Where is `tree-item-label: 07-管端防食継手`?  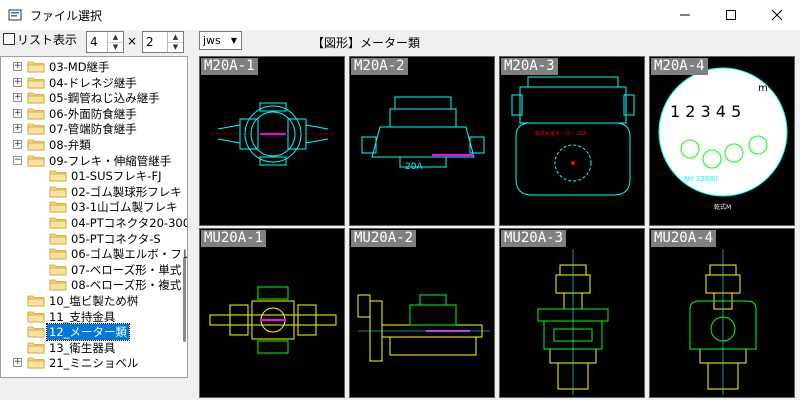
tree-item-label: 07-管端防食継手 is located at coordinates (93, 129).